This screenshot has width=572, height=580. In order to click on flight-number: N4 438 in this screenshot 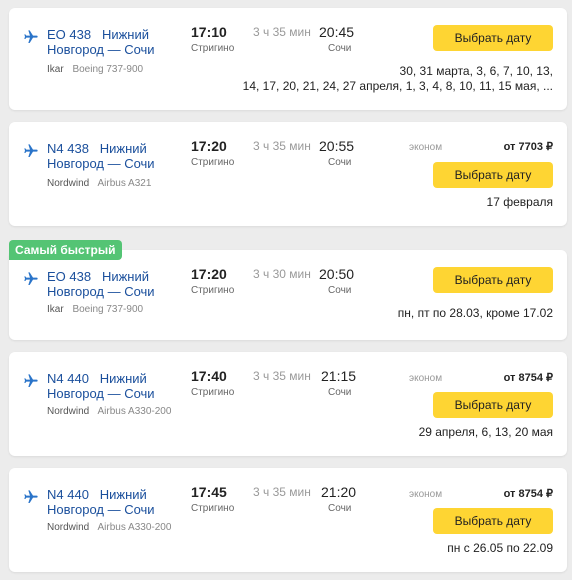, I will do `click(68, 148)`.